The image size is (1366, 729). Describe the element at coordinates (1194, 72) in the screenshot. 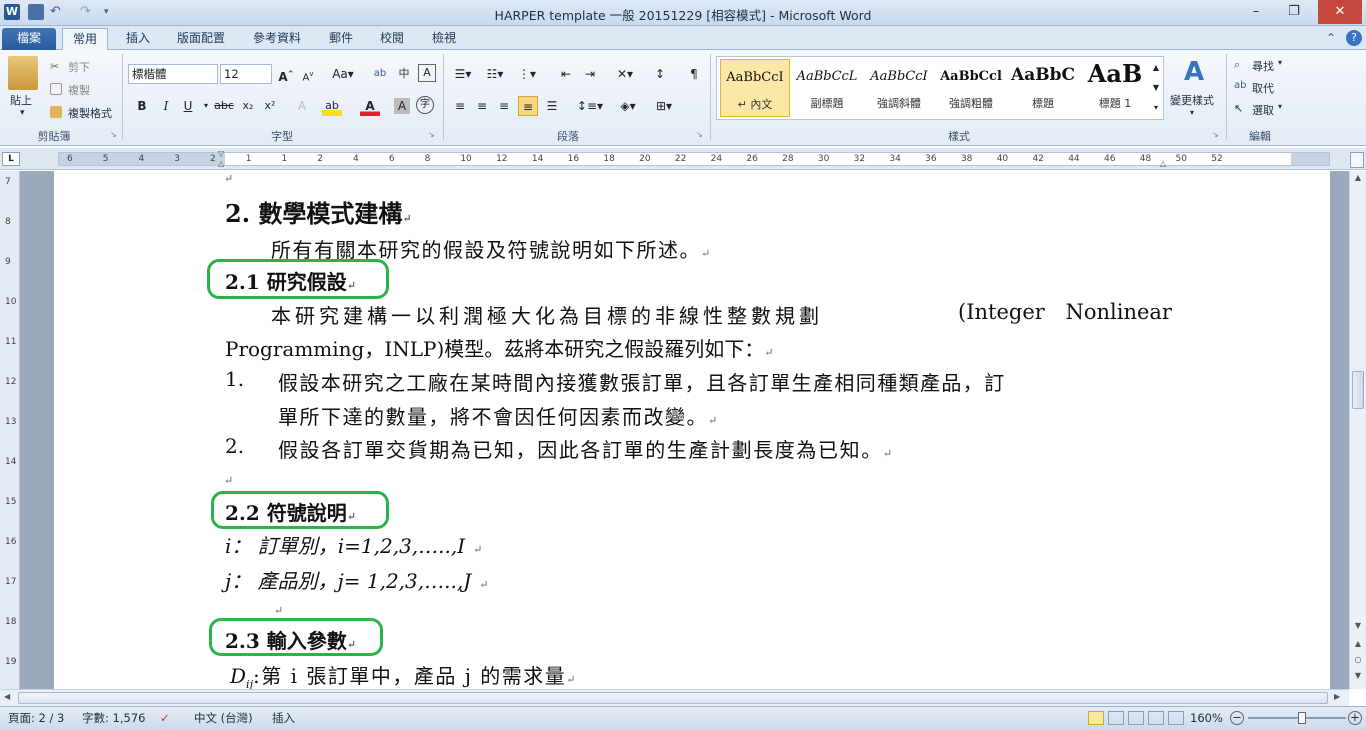

I see `change-styles-icon: A` at that location.